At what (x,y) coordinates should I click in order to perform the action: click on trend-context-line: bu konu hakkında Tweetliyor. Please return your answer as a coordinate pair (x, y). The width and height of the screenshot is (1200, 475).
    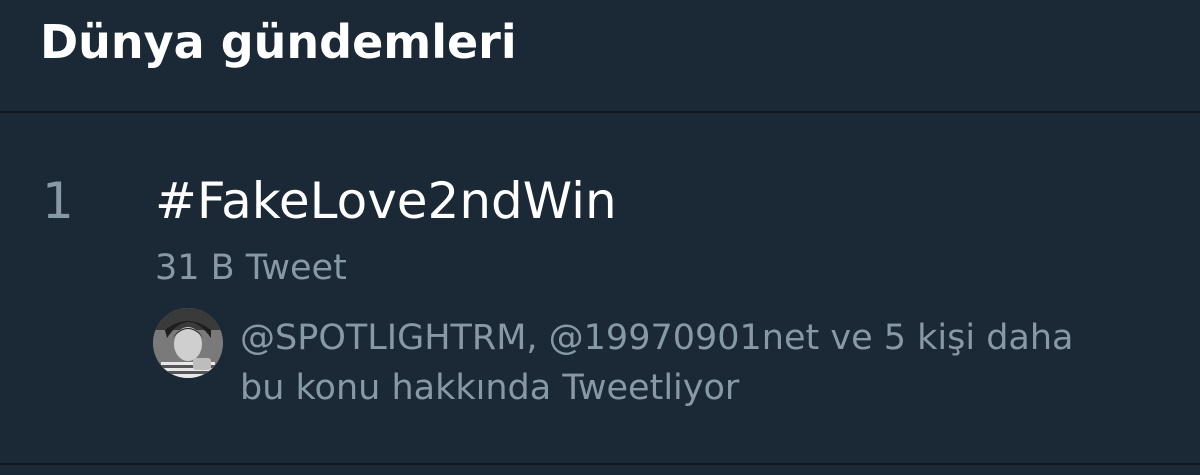
    Looking at the image, I should click on (490, 388).